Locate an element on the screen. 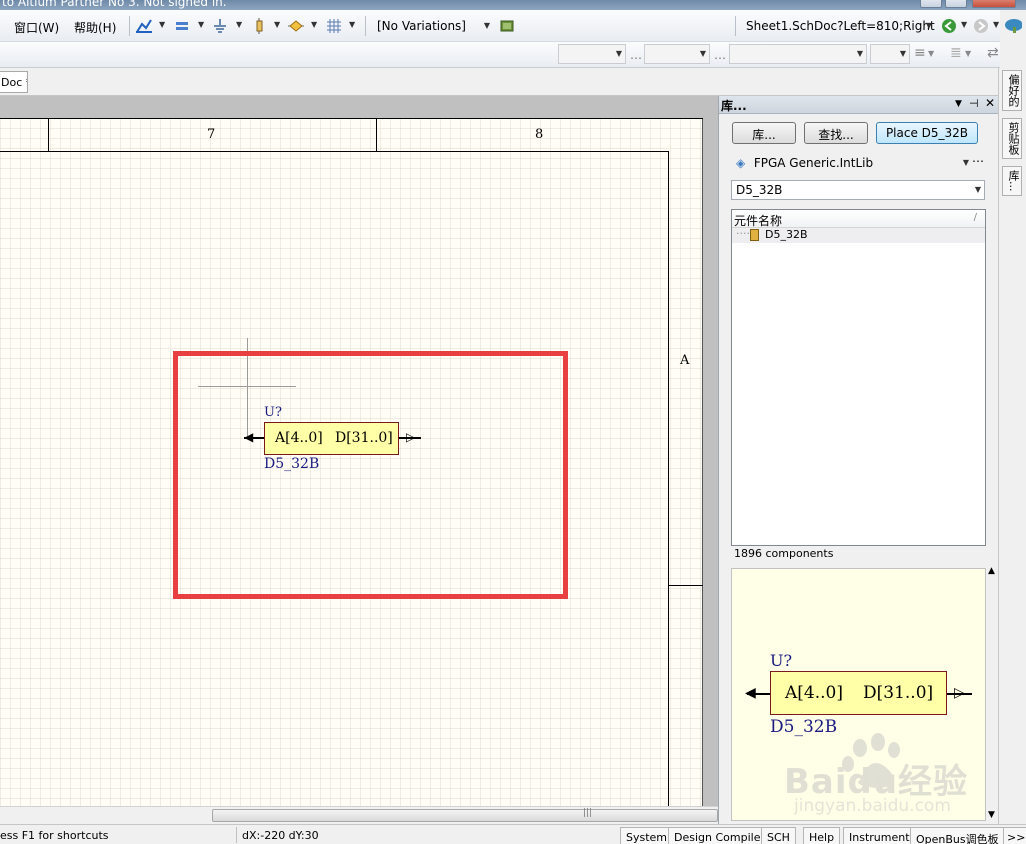  library-select: ◈ FPGA Generic.IntLib ▼ is located at coordinates (852, 163).